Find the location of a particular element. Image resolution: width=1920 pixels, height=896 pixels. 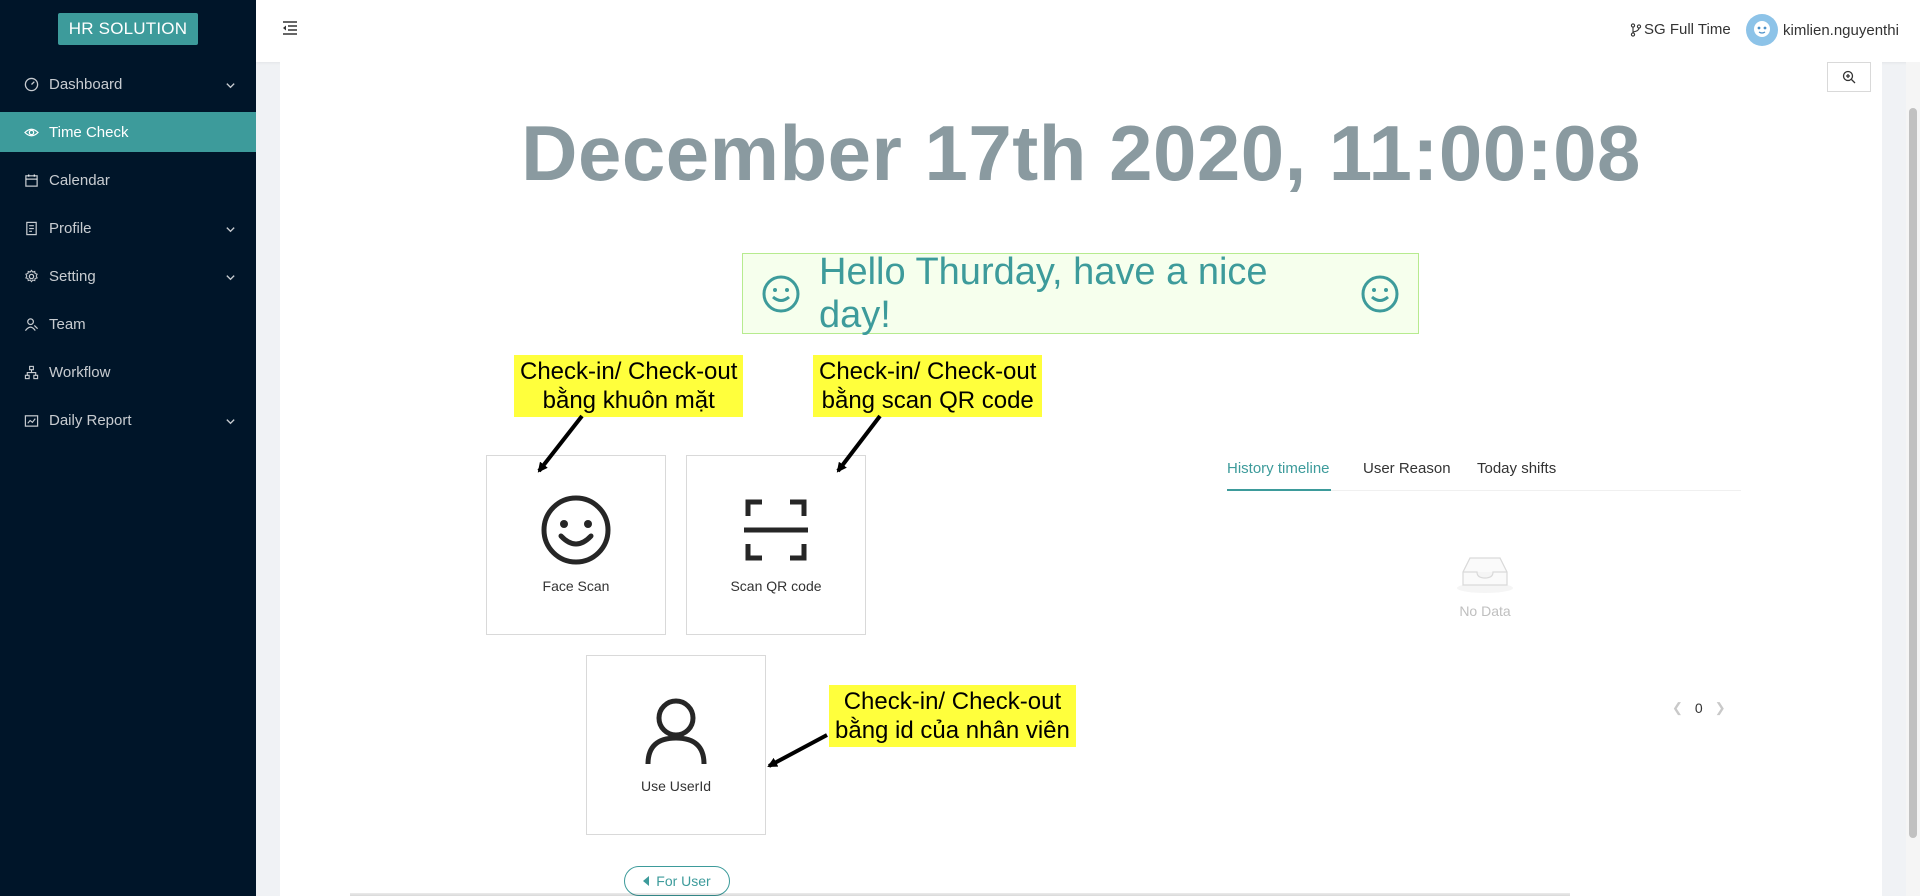

tile-label: Face Scan is located at coordinates (576, 586).